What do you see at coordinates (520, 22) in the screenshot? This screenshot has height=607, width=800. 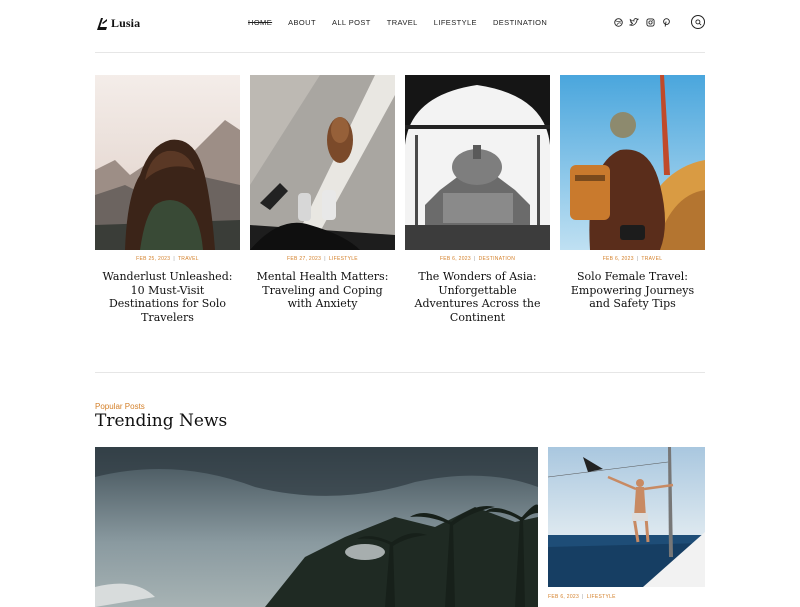 I see `nav-destination: Destination` at bounding box center [520, 22].